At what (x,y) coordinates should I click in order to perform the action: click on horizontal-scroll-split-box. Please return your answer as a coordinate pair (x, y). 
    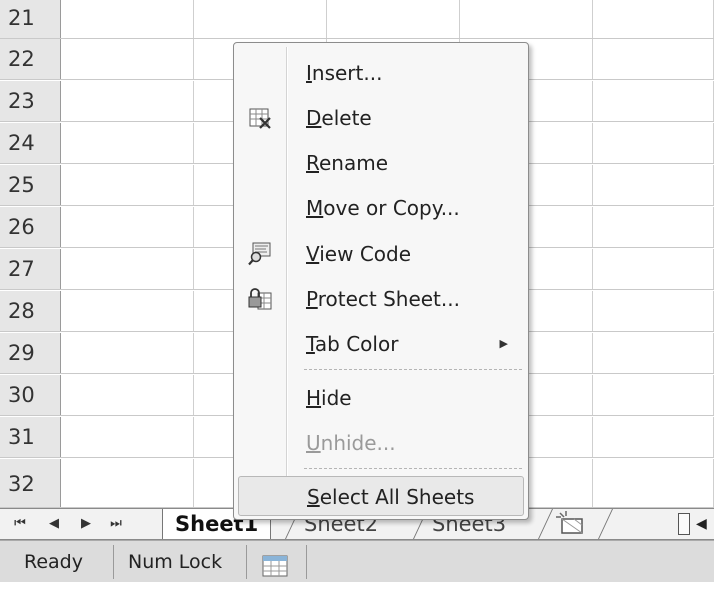
    Looking at the image, I should click on (684, 524).